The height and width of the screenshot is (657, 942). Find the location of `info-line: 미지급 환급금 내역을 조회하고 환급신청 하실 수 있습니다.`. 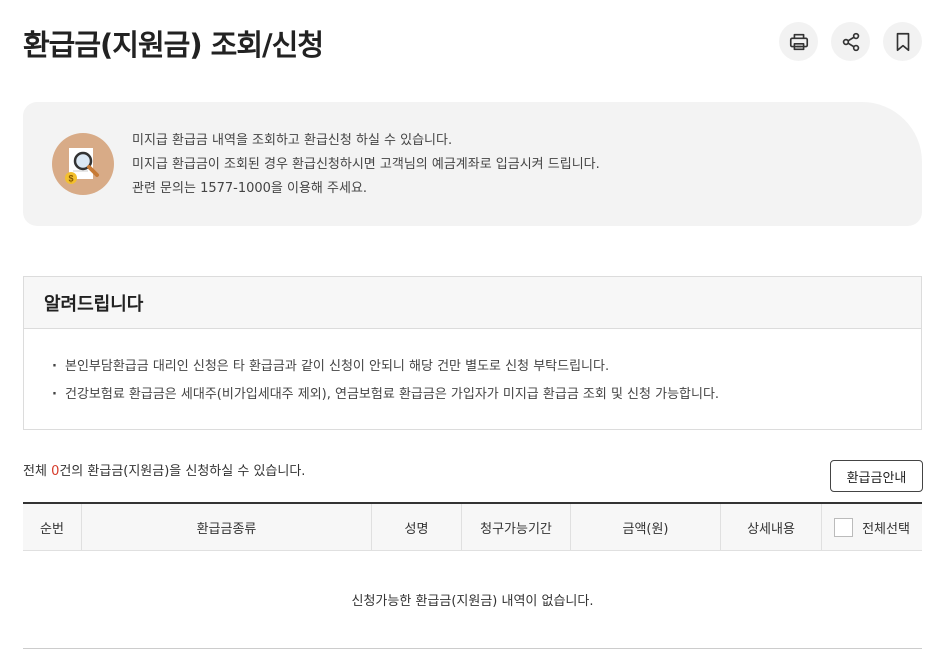

info-line: 미지급 환급금 내역을 조회하고 환급신청 하실 수 있습니다. is located at coordinates (292, 140).